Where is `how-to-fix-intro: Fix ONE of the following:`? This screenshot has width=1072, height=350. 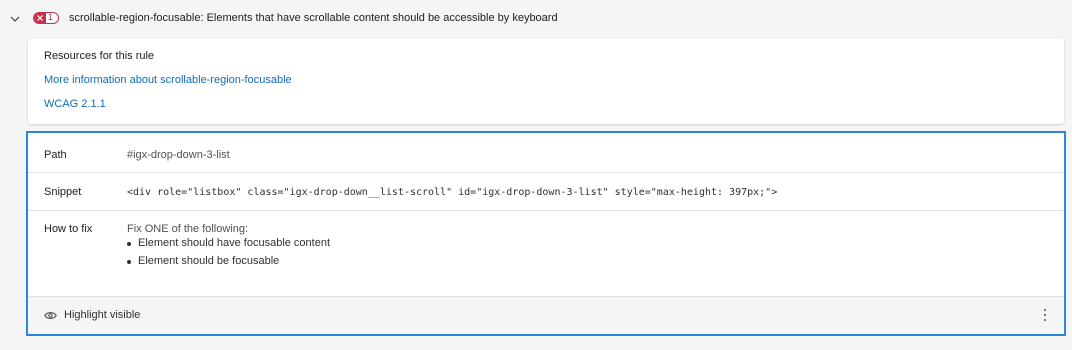
how-to-fix-intro: Fix ONE of the following: is located at coordinates (188, 229).